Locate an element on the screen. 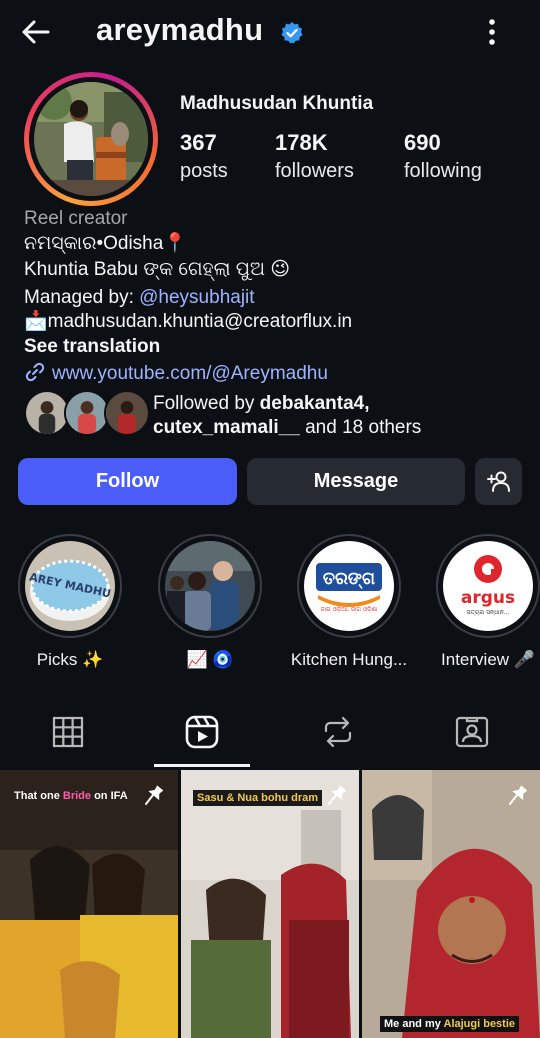 Image resolution: width=540 pixels, height=1038 pixels. profile-username: areymadhu is located at coordinates (180, 29).